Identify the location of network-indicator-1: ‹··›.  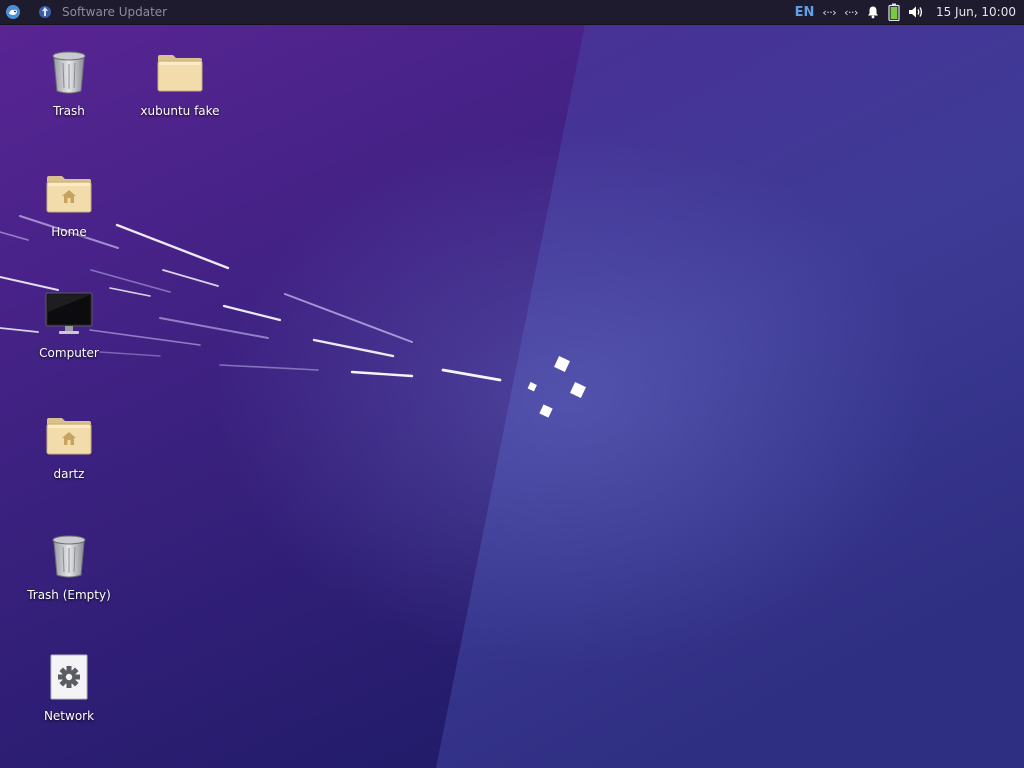
(829, 12).